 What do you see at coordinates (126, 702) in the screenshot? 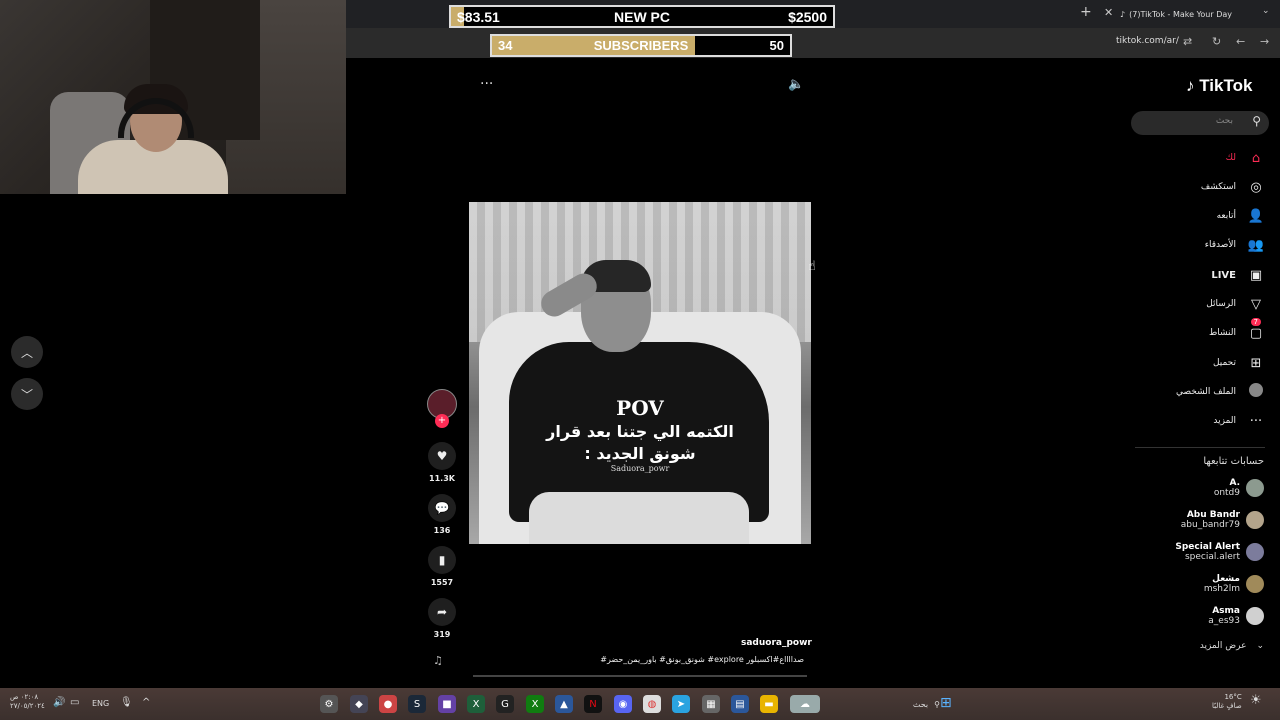
I see `microphone-icon: 🎙` at bounding box center [126, 702].